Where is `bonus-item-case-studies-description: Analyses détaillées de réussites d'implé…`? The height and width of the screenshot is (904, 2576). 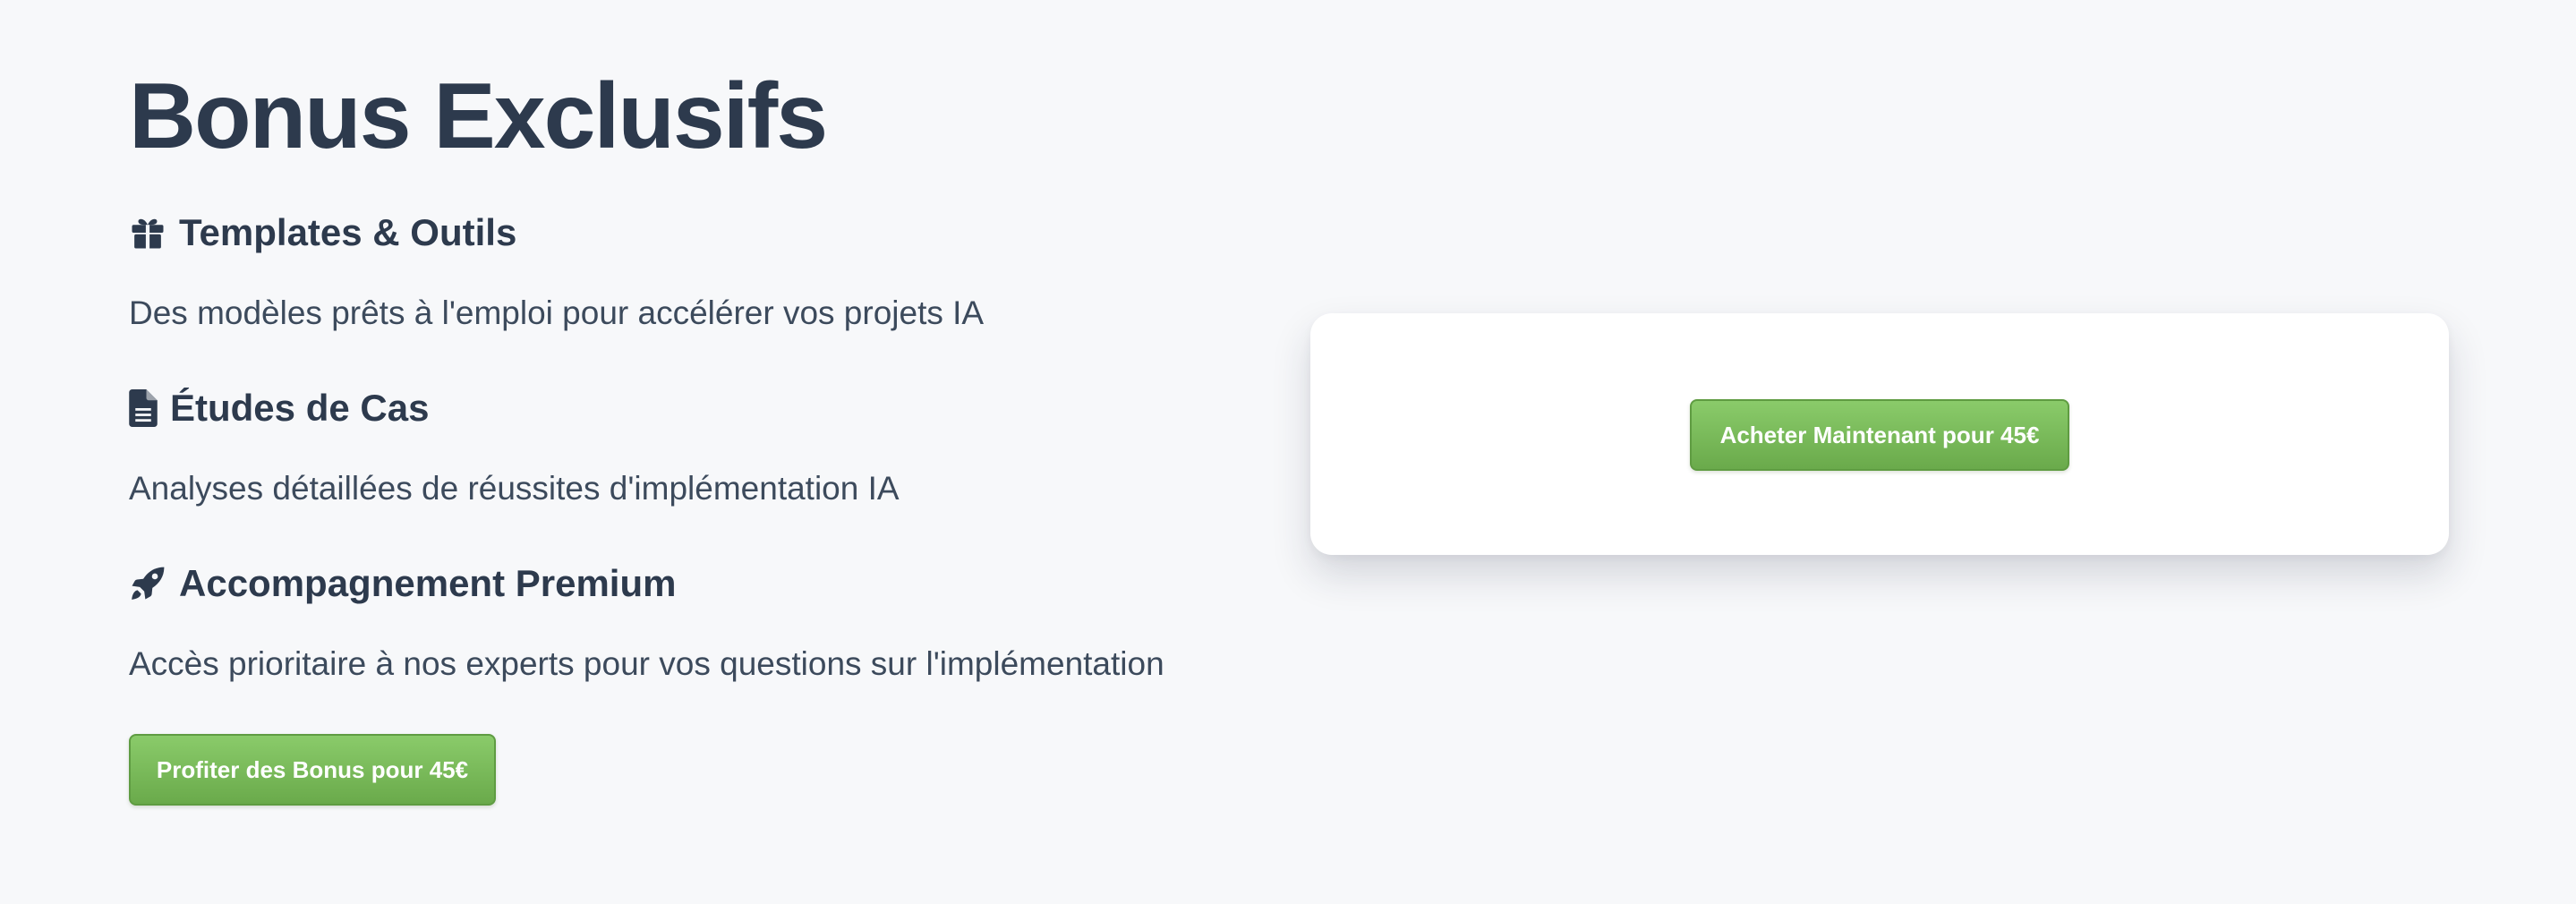 bonus-item-case-studies-description: Analyses détaillées de réussites d'implé… is located at coordinates (514, 489).